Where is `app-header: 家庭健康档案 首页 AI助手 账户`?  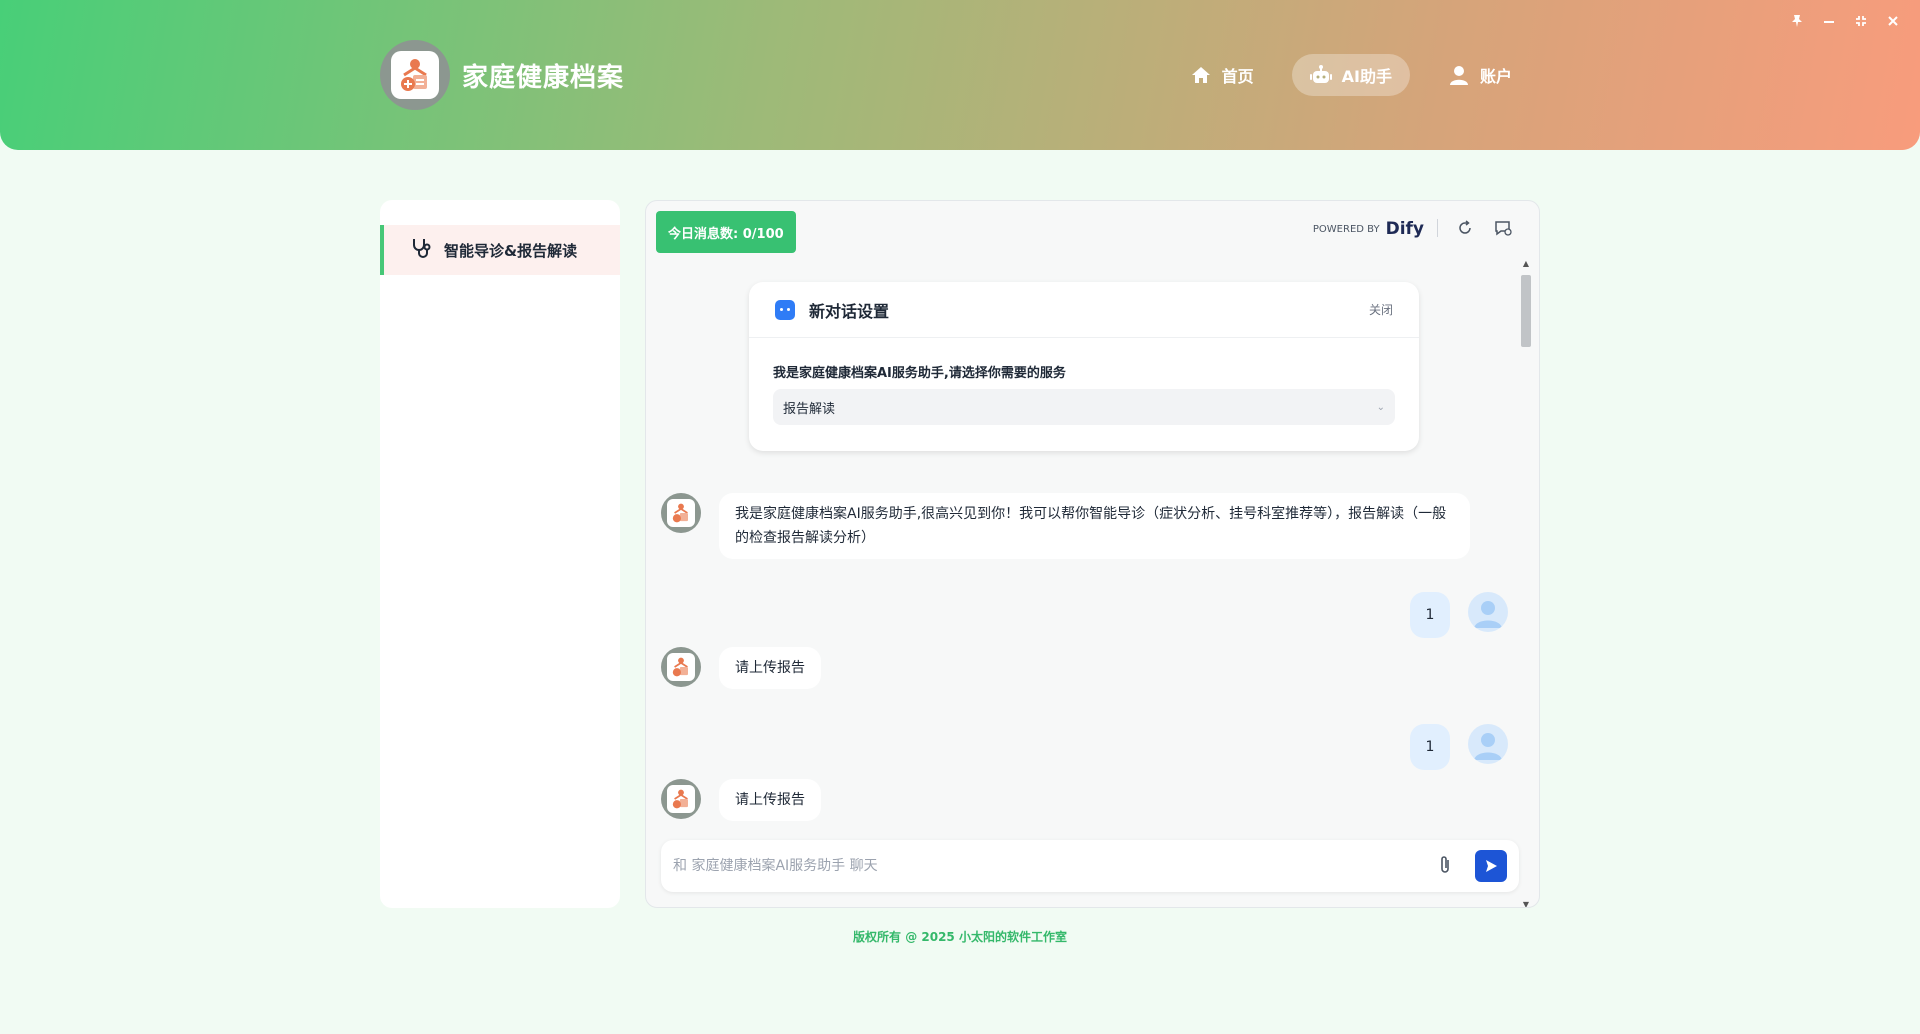 app-header: 家庭健康档案 首页 AI助手 账户 is located at coordinates (960, 75).